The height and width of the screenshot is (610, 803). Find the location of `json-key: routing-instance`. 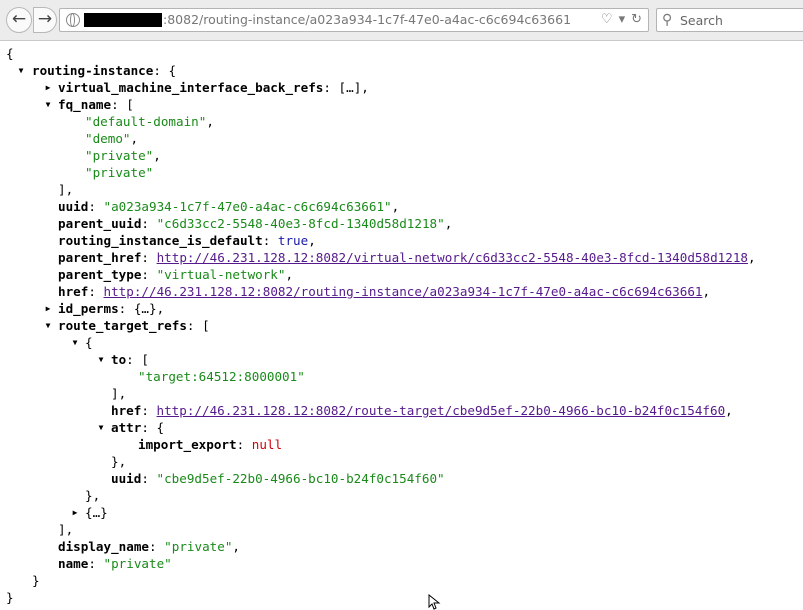

json-key: routing-instance is located at coordinates (93, 70).